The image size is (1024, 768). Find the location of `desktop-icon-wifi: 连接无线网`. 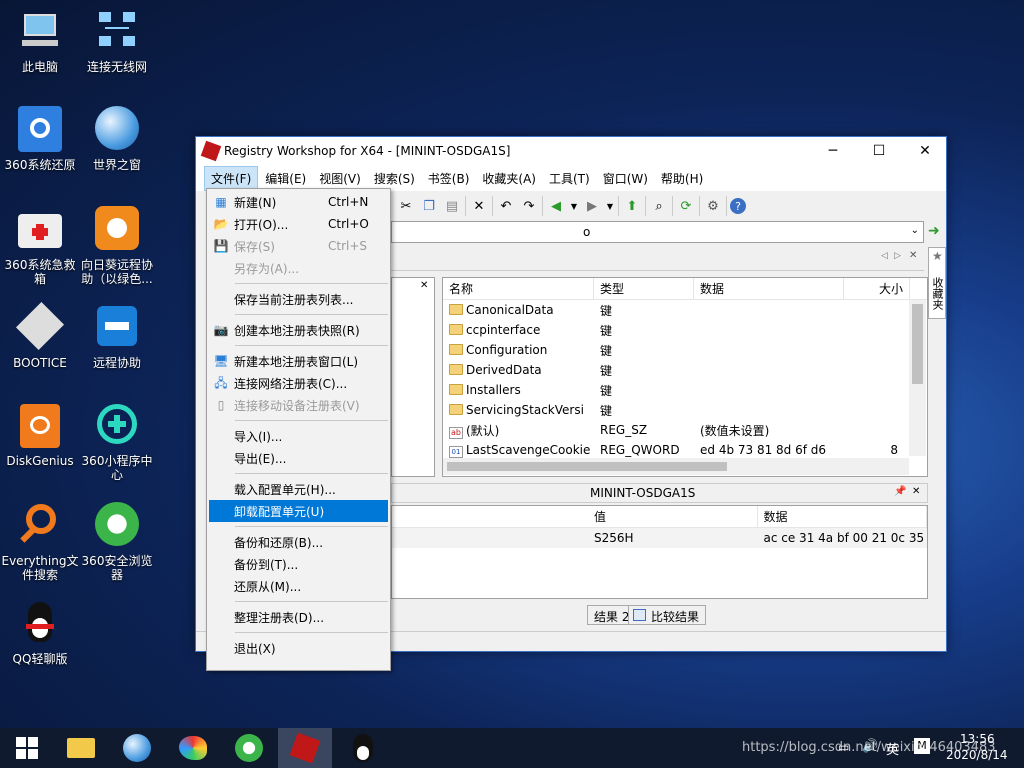

desktop-icon-wifi: 连接无线网 is located at coordinates (117, 41).